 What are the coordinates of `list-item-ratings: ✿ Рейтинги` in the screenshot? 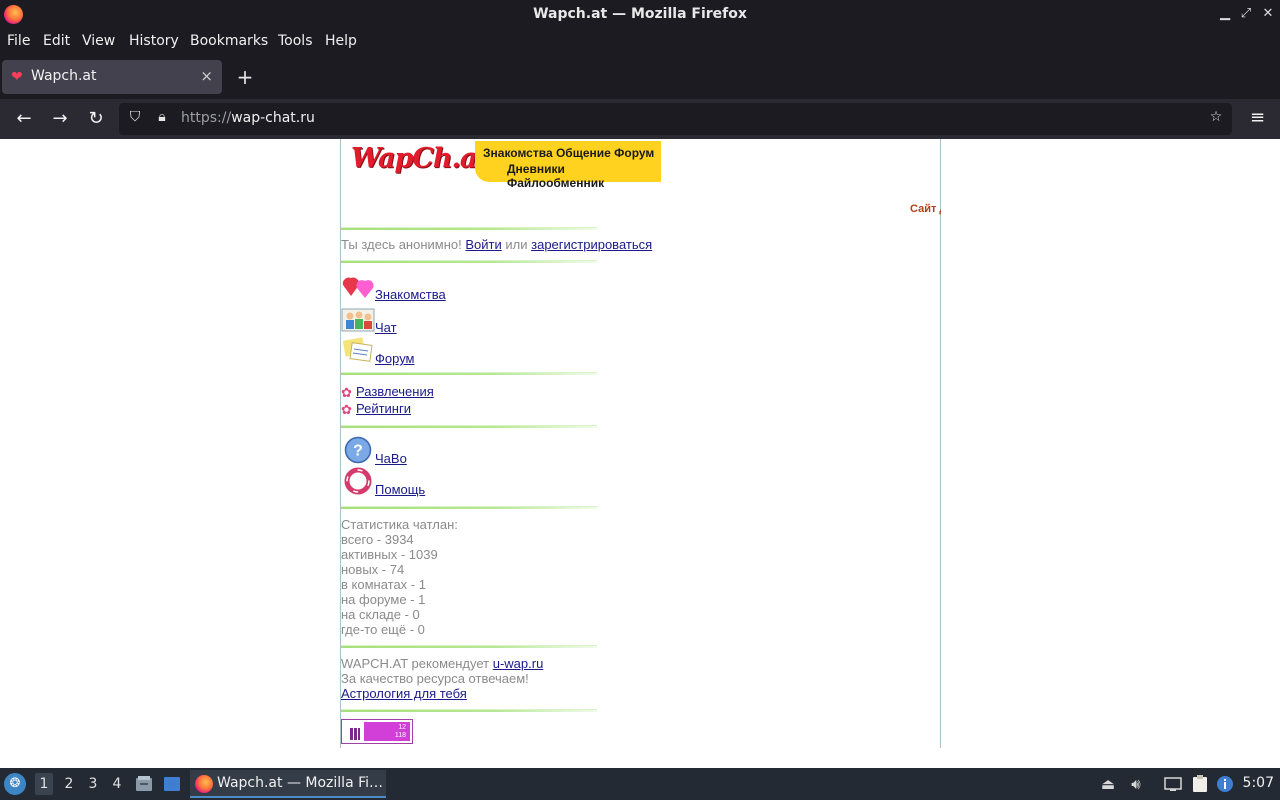 It's located at (396, 409).